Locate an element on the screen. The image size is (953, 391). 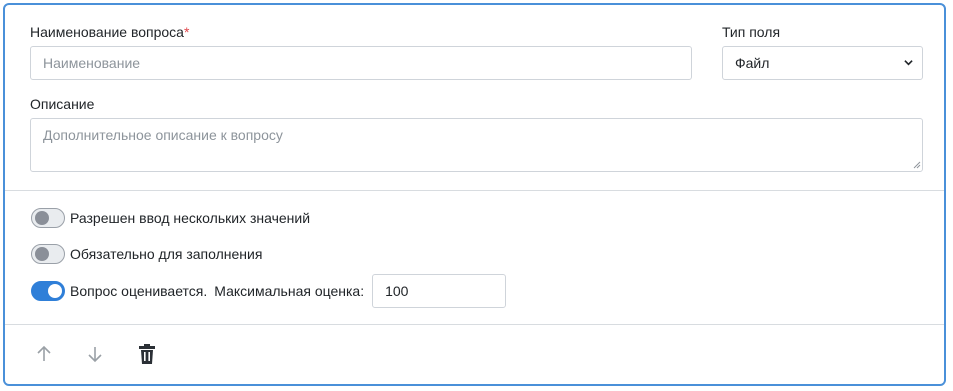
required-toggle is located at coordinates (48, 254).